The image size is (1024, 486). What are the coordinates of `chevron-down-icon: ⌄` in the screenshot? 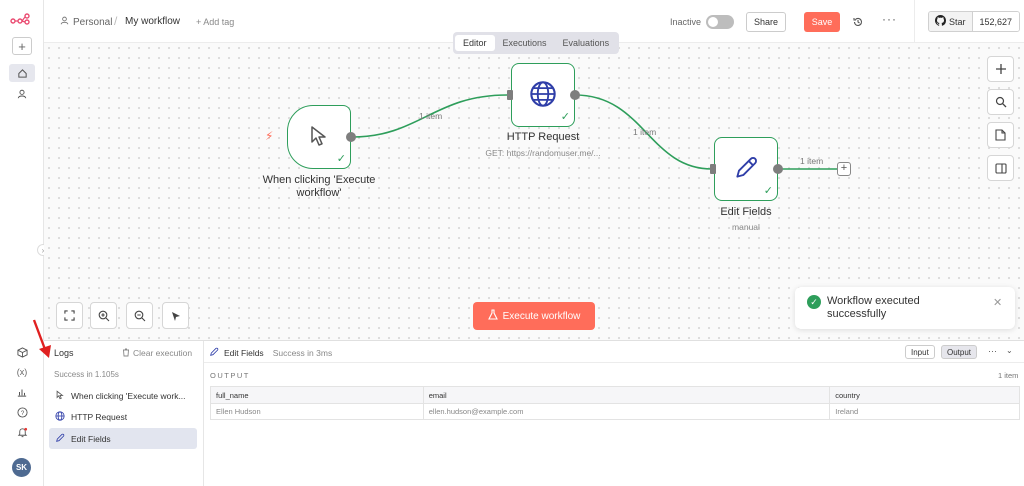 It's located at (1009, 350).